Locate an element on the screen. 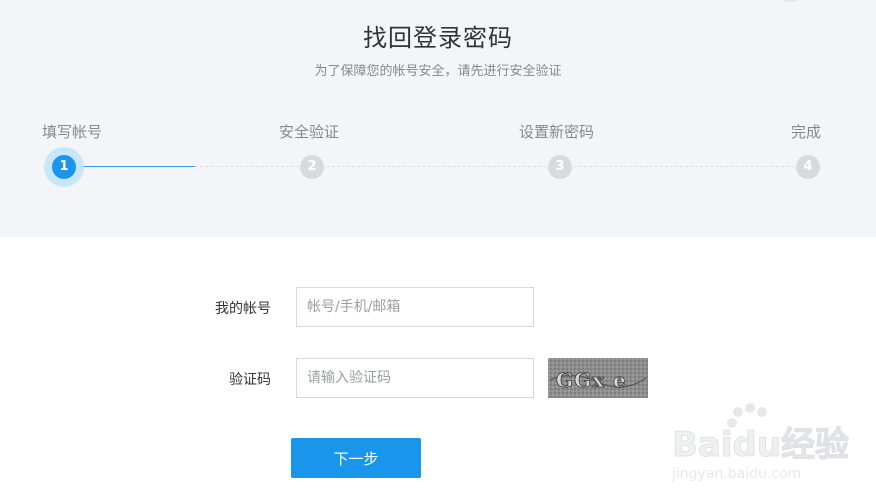  step-dot-2: 2 is located at coordinates (312, 167).